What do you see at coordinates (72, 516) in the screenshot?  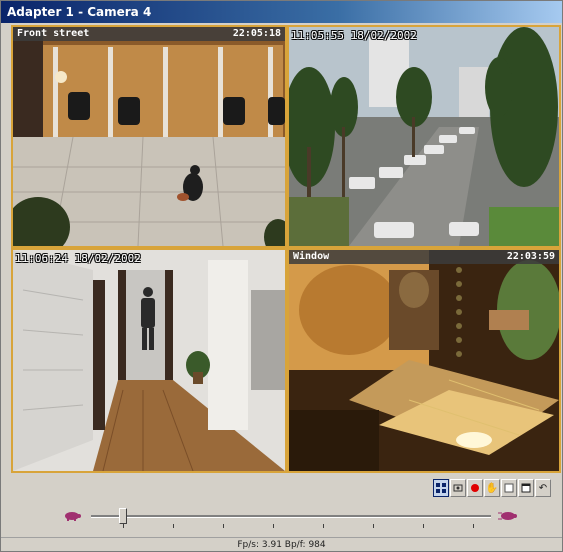 I see `turtle-slow-icon` at bounding box center [72, 516].